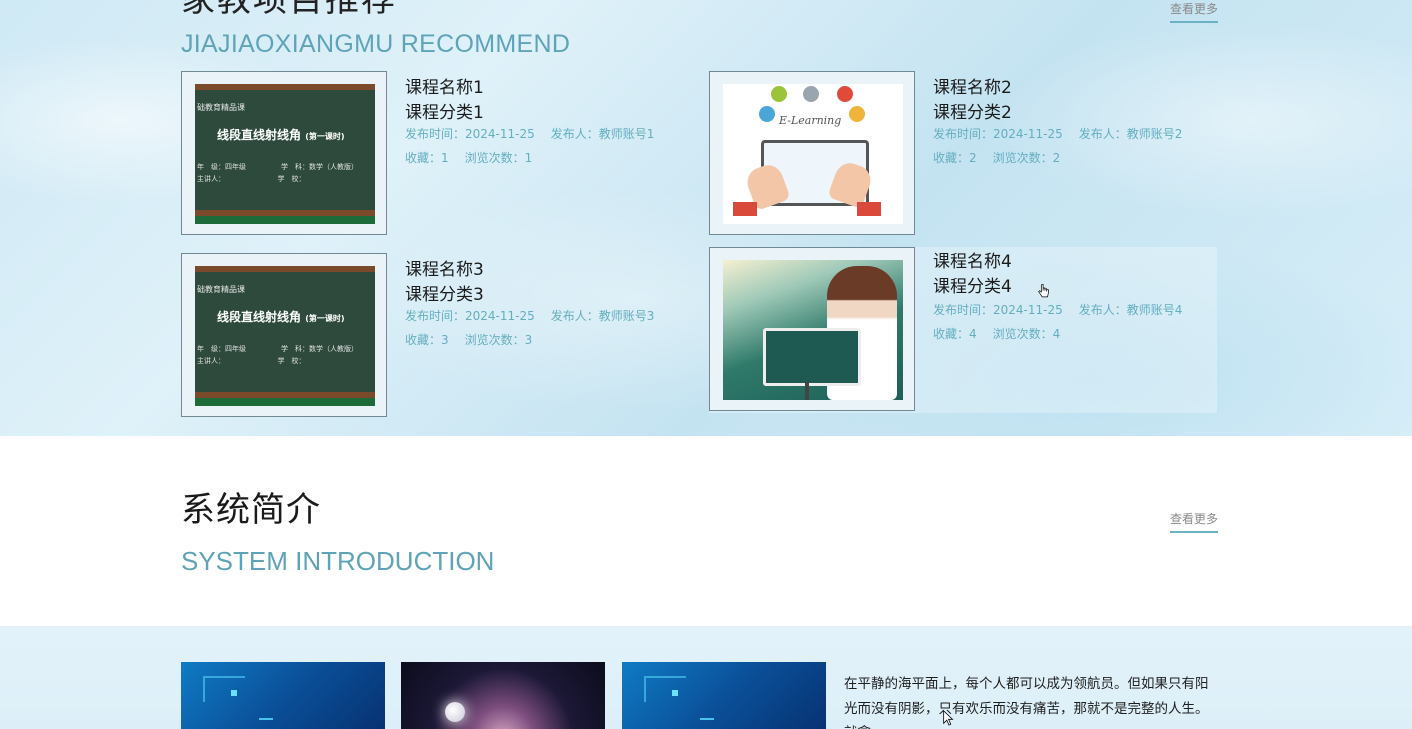  What do you see at coordinates (972, 259) in the screenshot?
I see `course-name: 课程名称4` at bounding box center [972, 259].